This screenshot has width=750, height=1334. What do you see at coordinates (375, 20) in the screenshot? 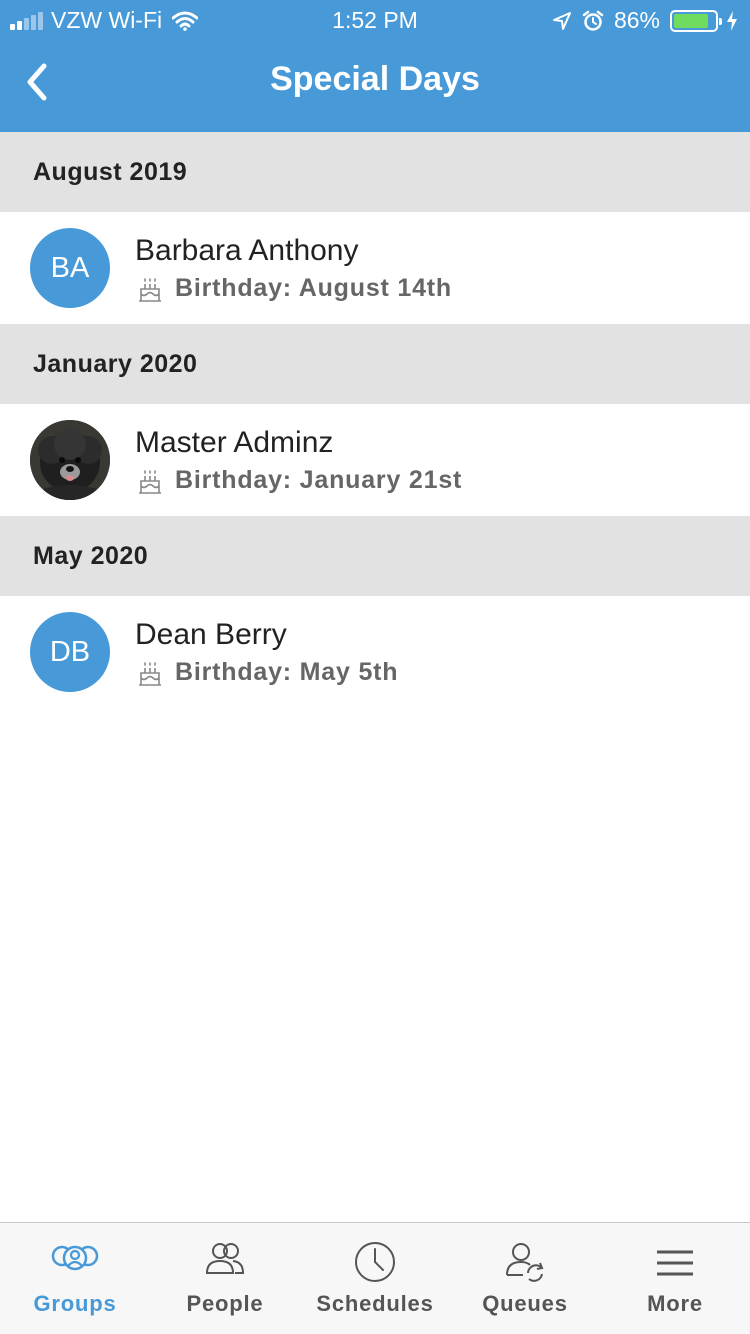
I see `status-bar: VZW Wi-Fi 1:52 PM 86%` at bounding box center [375, 20].